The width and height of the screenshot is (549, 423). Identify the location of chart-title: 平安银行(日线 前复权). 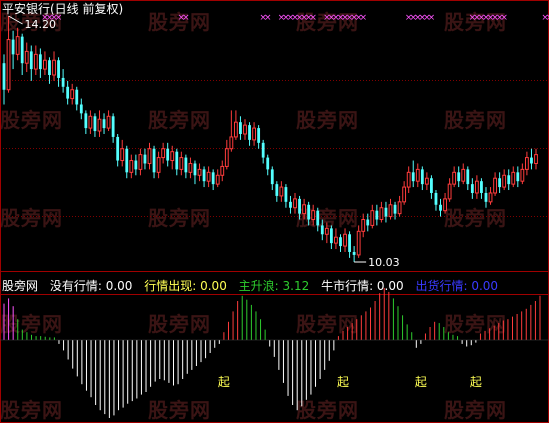
(63, 9).